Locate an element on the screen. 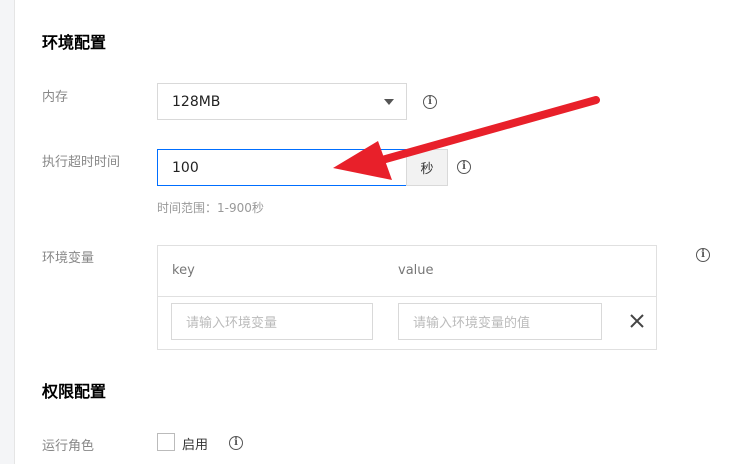  memory-select: 128MB is located at coordinates (282, 101).